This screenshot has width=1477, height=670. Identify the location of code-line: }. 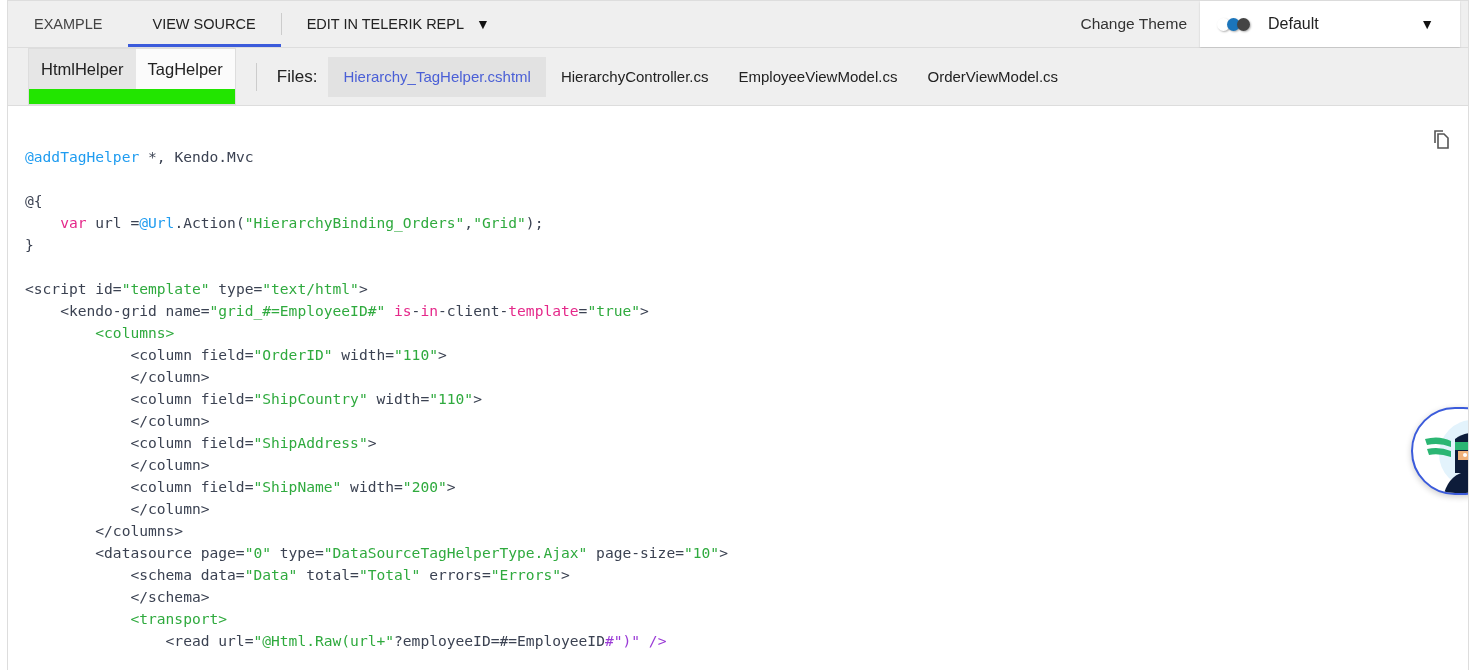
(29, 245).